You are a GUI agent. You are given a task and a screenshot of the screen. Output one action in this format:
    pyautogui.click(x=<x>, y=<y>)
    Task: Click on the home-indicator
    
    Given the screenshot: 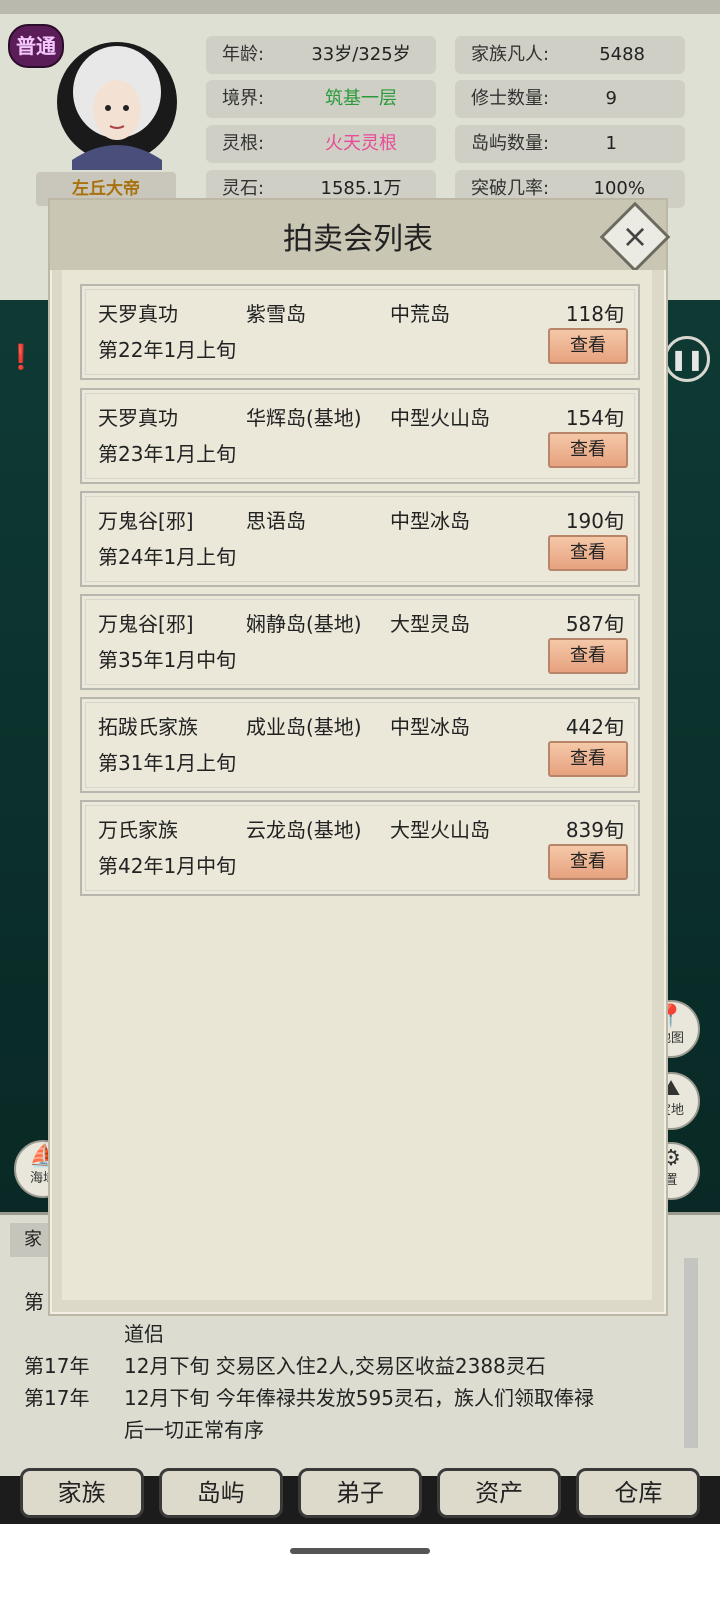 What is the action you would take?
    pyautogui.click(x=360, y=1562)
    